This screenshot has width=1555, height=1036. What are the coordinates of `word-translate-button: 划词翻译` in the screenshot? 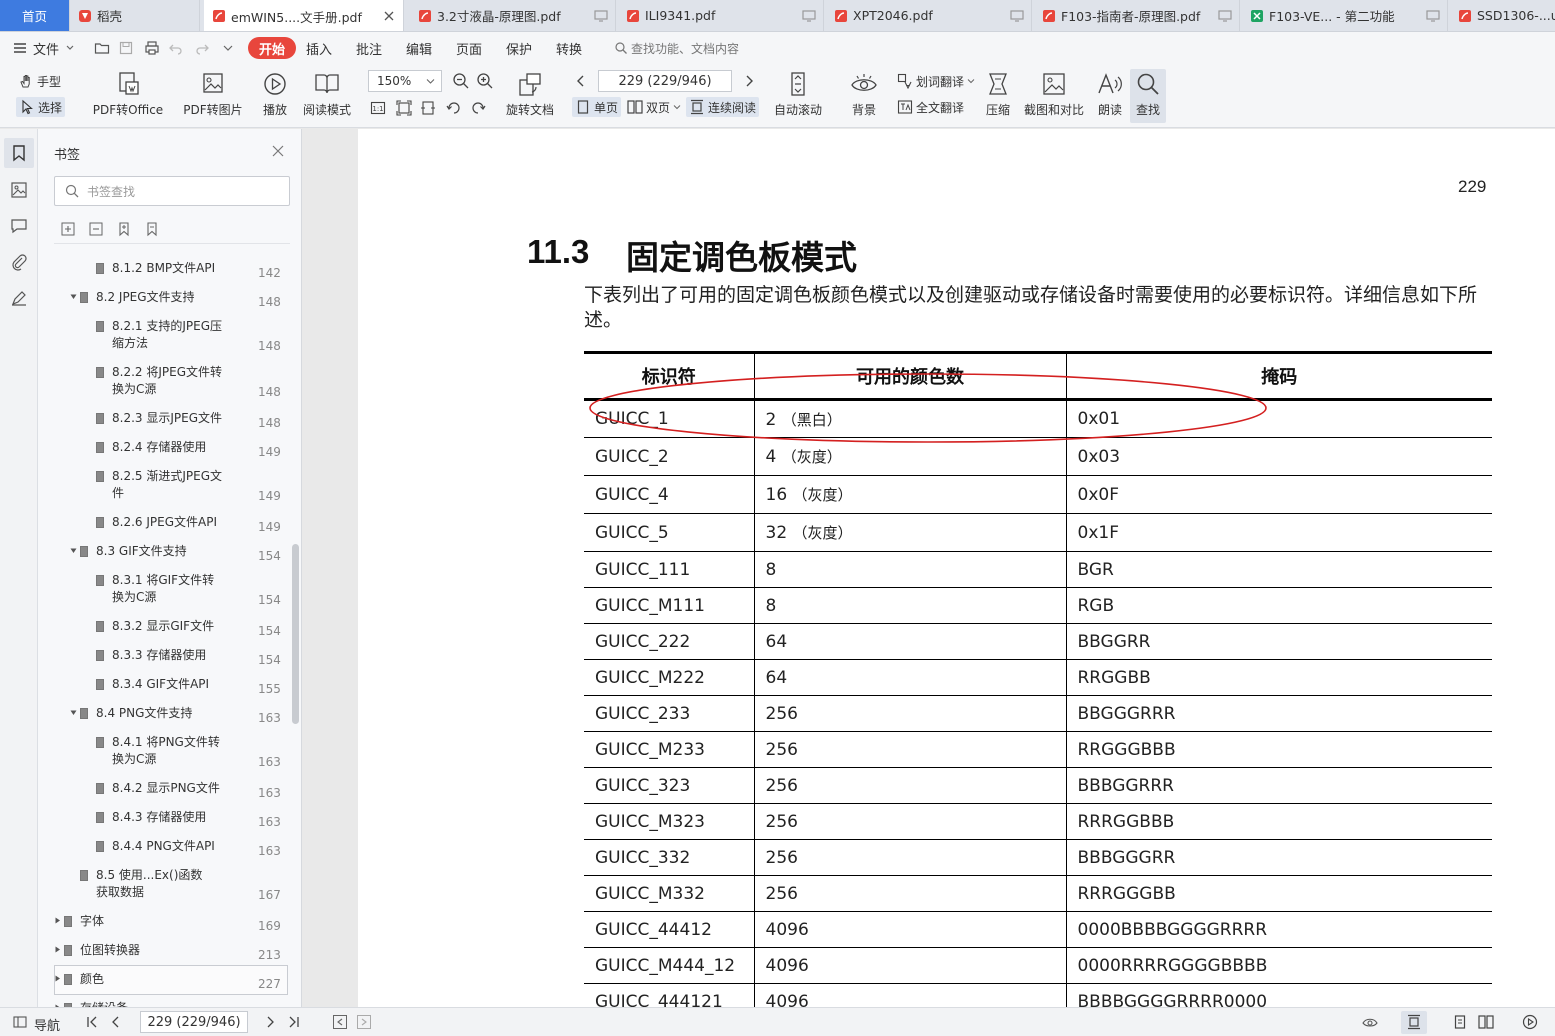 It's located at (936, 81).